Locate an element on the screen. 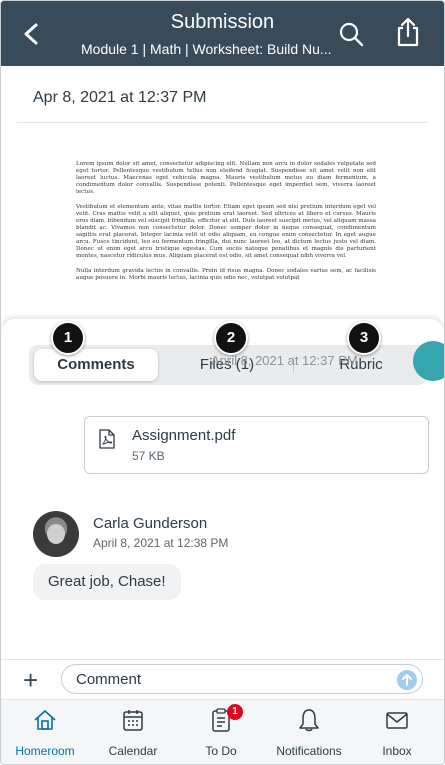 The width and height of the screenshot is (445, 765). plus-icon: + is located at coordinates (30, 680).